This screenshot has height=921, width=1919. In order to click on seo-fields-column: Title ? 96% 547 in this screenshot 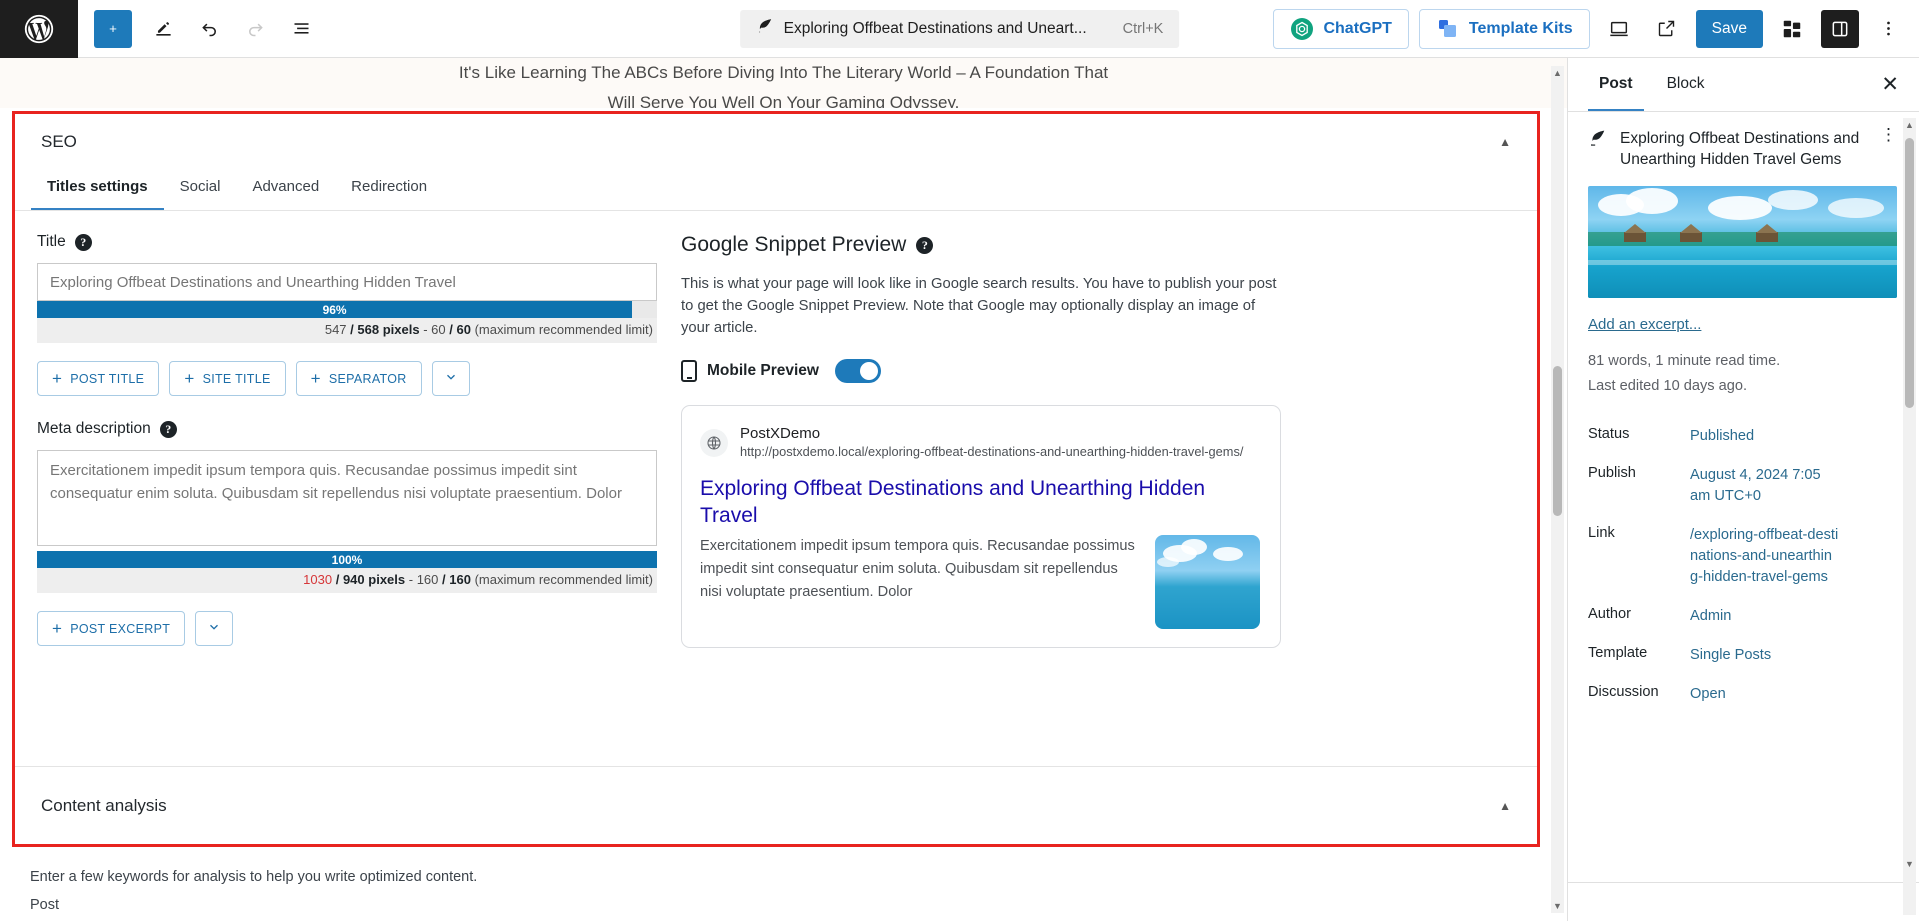, I will do `click(347, 440)`.